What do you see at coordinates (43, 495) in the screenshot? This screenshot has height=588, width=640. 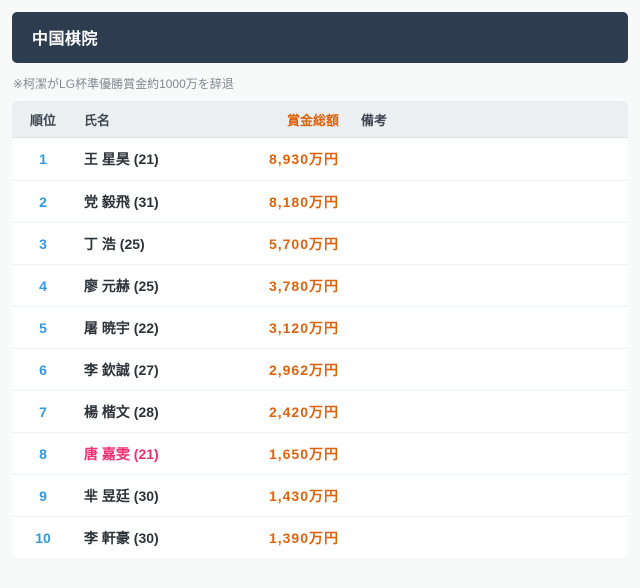 I see `rank-cell: 9` at bounding box center [43, 495].